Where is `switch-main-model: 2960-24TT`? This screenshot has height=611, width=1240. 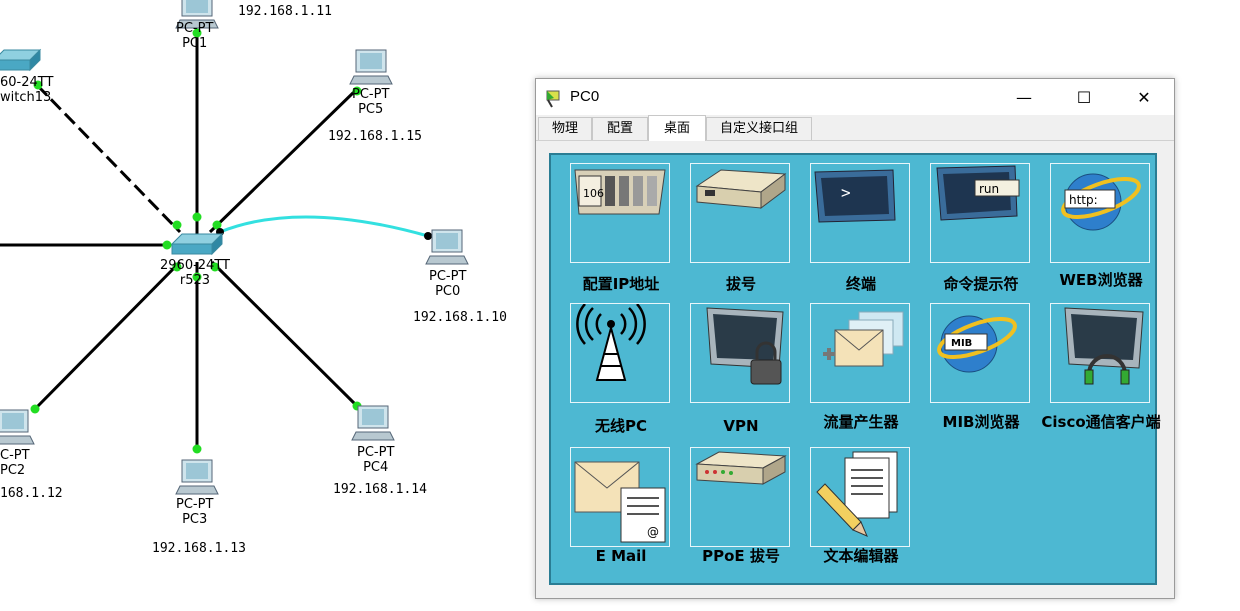 switch-main-model: 2960-24TT is located at coordinates (195, 265).